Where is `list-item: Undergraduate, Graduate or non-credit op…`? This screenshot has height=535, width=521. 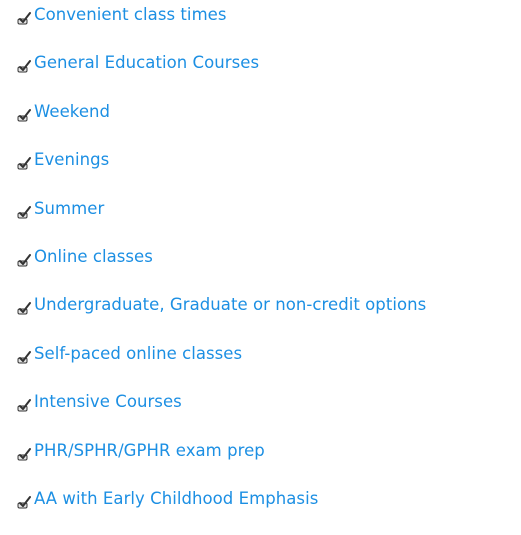
list-item: Undergraduate, Graduate or non-credit op… is located at coordinates (221, 317).